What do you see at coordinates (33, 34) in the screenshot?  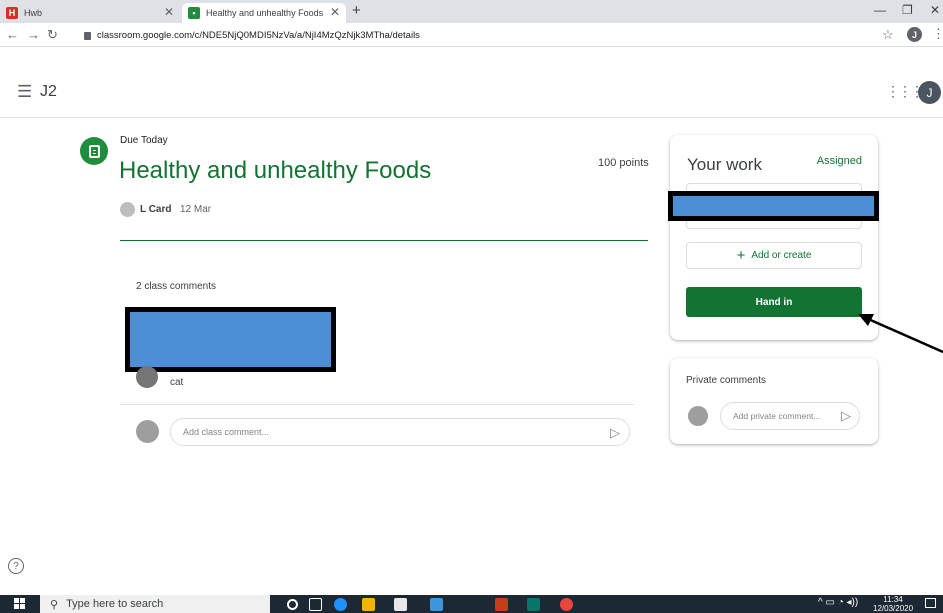 I see `forward-icon: →` at bounding box center [33, 34].